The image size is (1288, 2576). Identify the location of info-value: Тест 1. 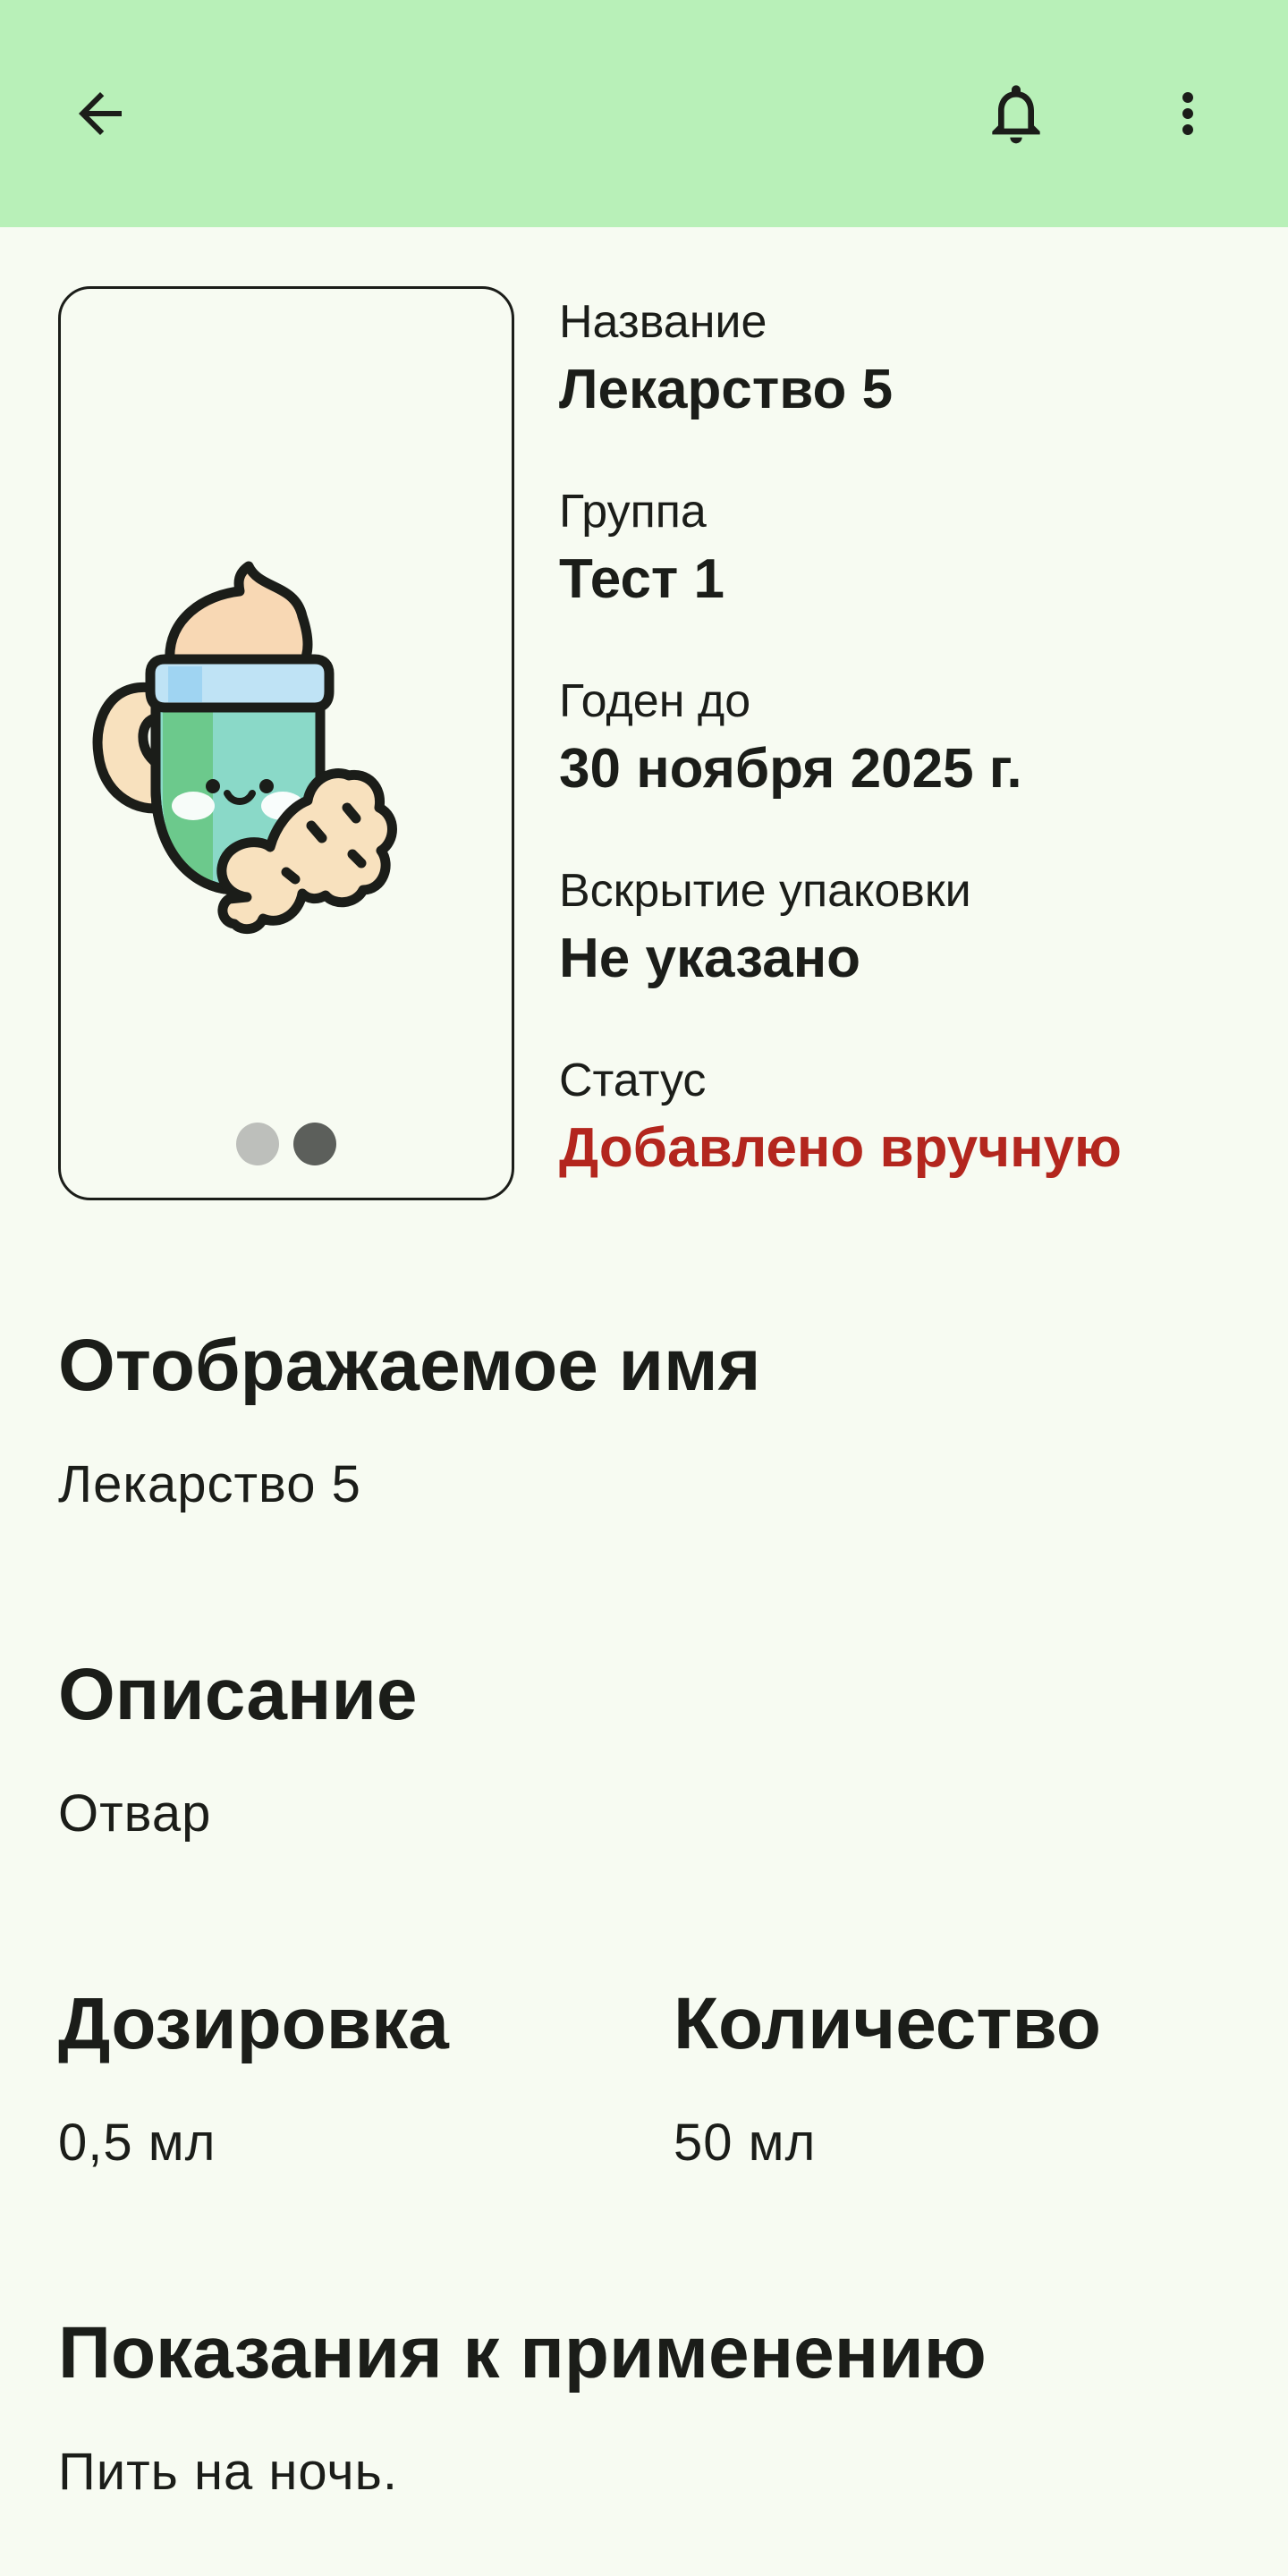
(642, 579).